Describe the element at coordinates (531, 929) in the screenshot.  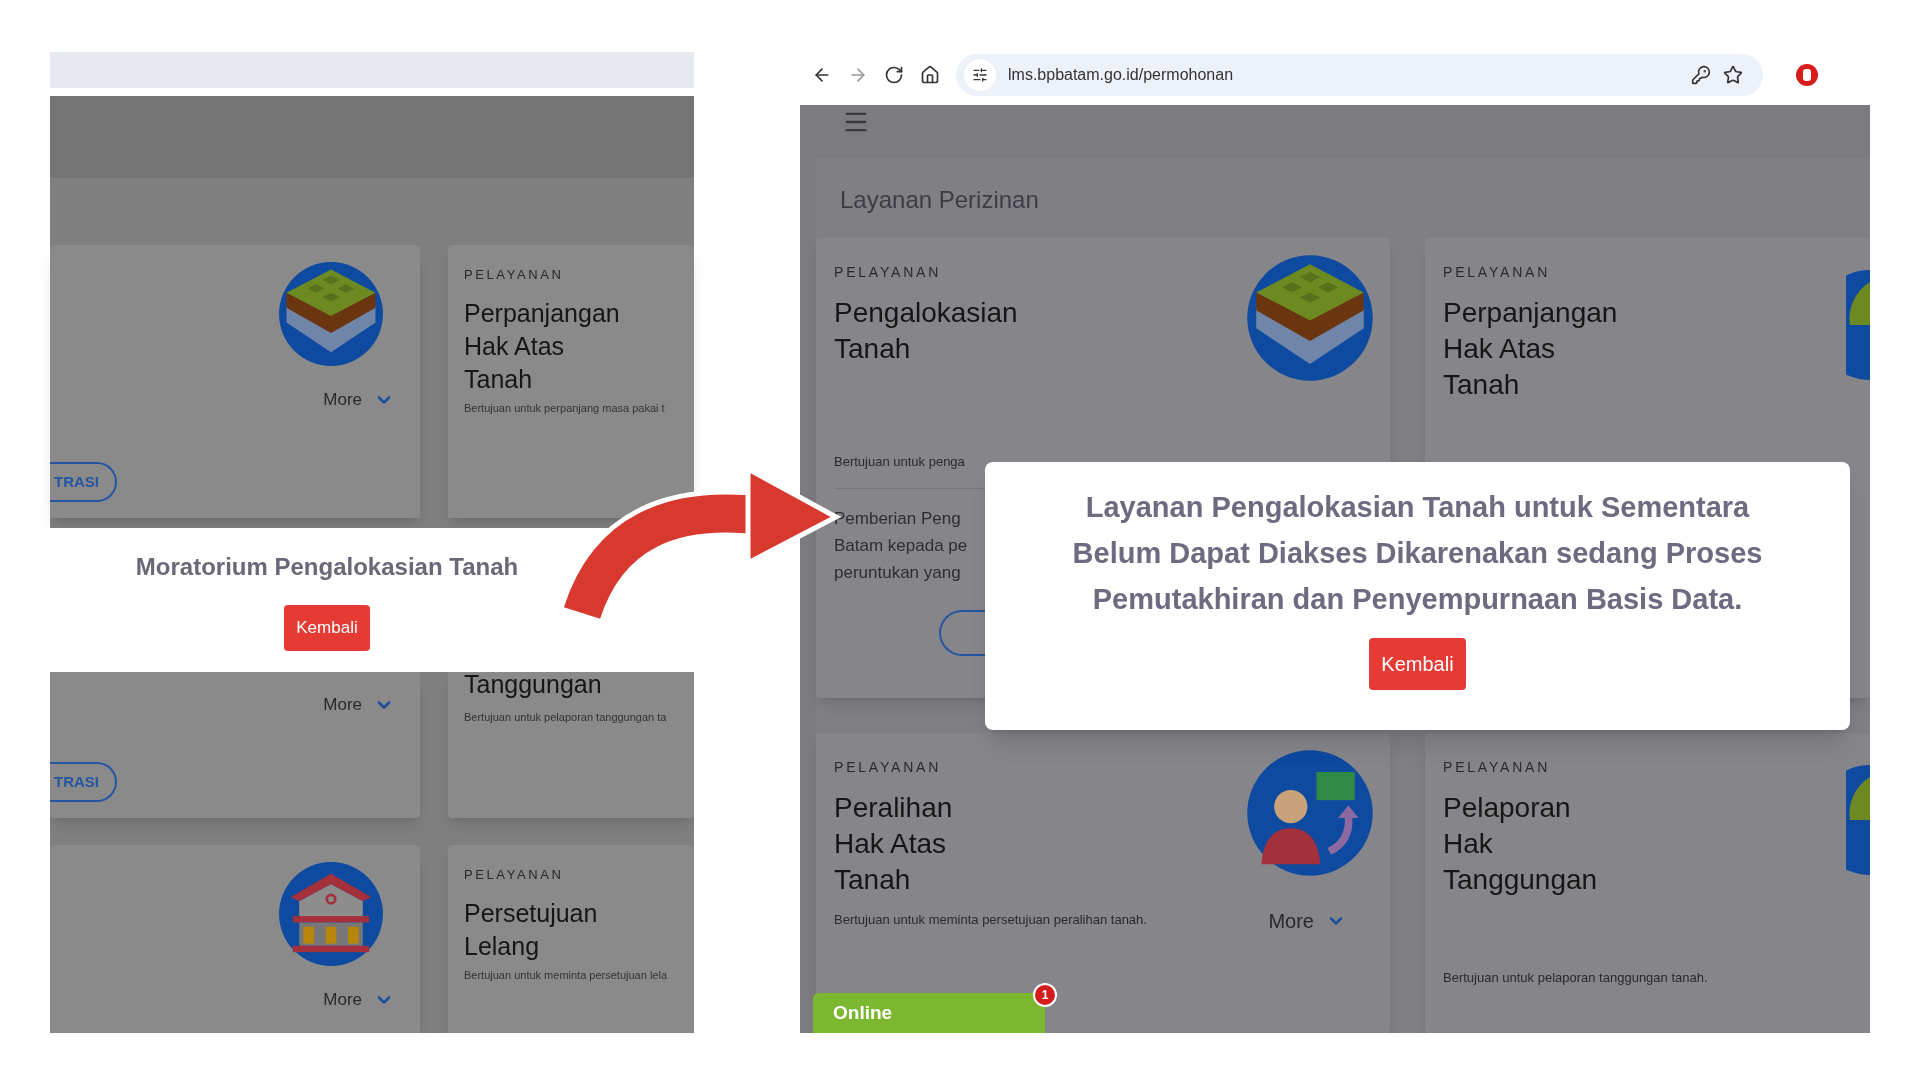
I see `card-title: Persetujuan Lelang` at that location.